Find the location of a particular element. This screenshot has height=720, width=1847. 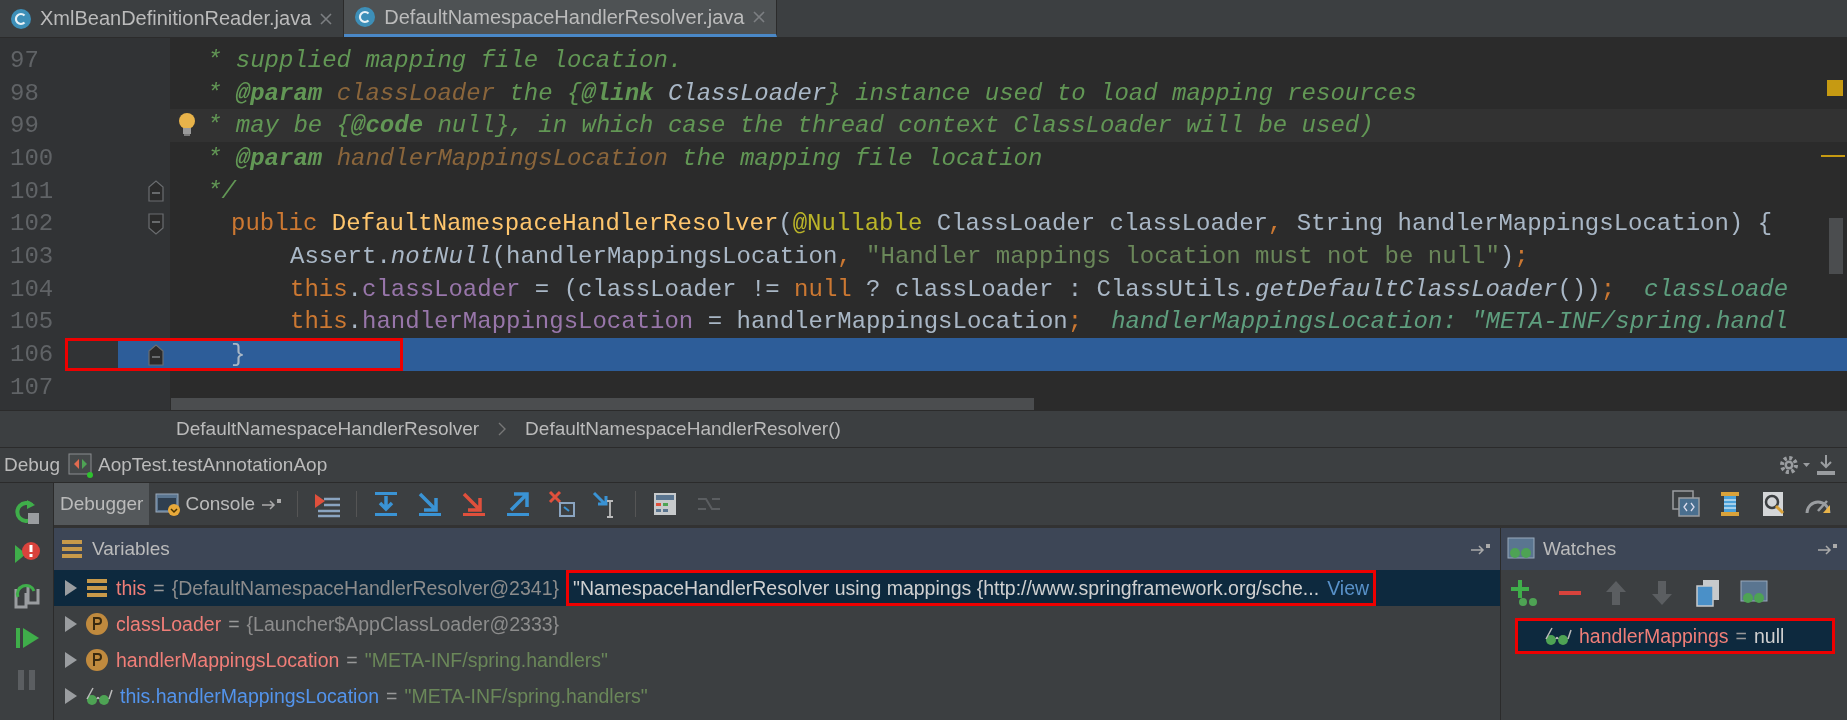

variable-row: handlerMappingsLocation = "META-INF/spring.handlers" is located at coordinates (777, 660).